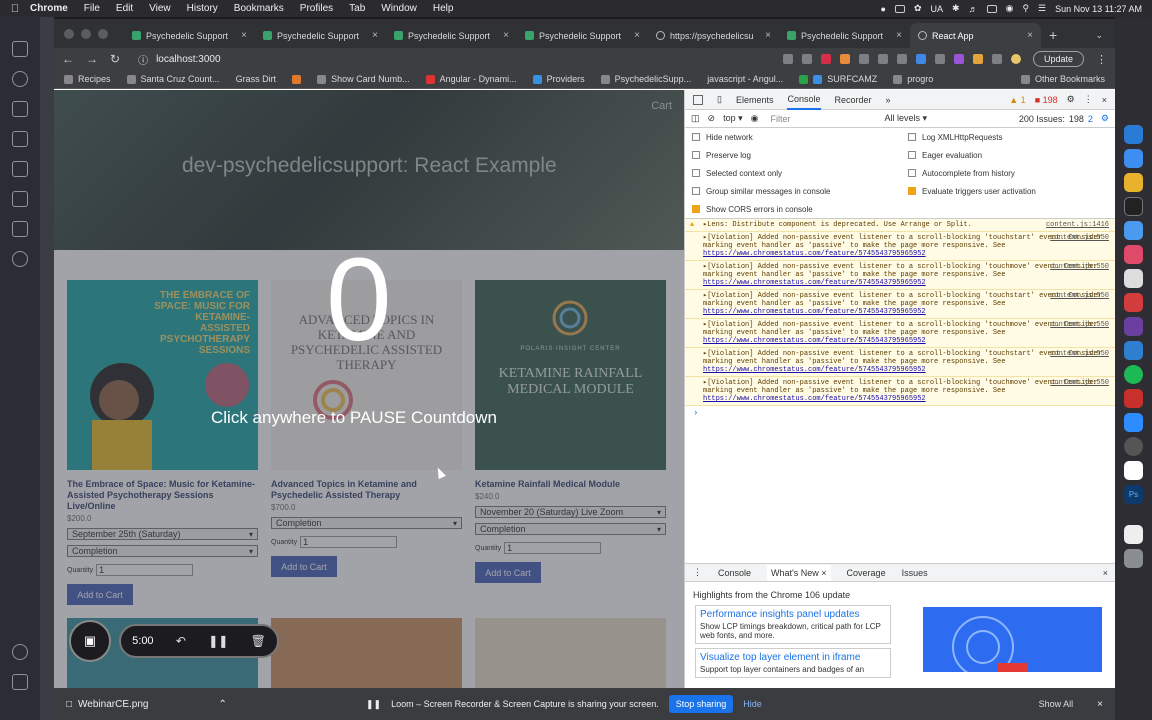 The width and height of the screenshot is (1152, 720). I want to click on drawer-tab-issues: Issues, so click(915, 573).